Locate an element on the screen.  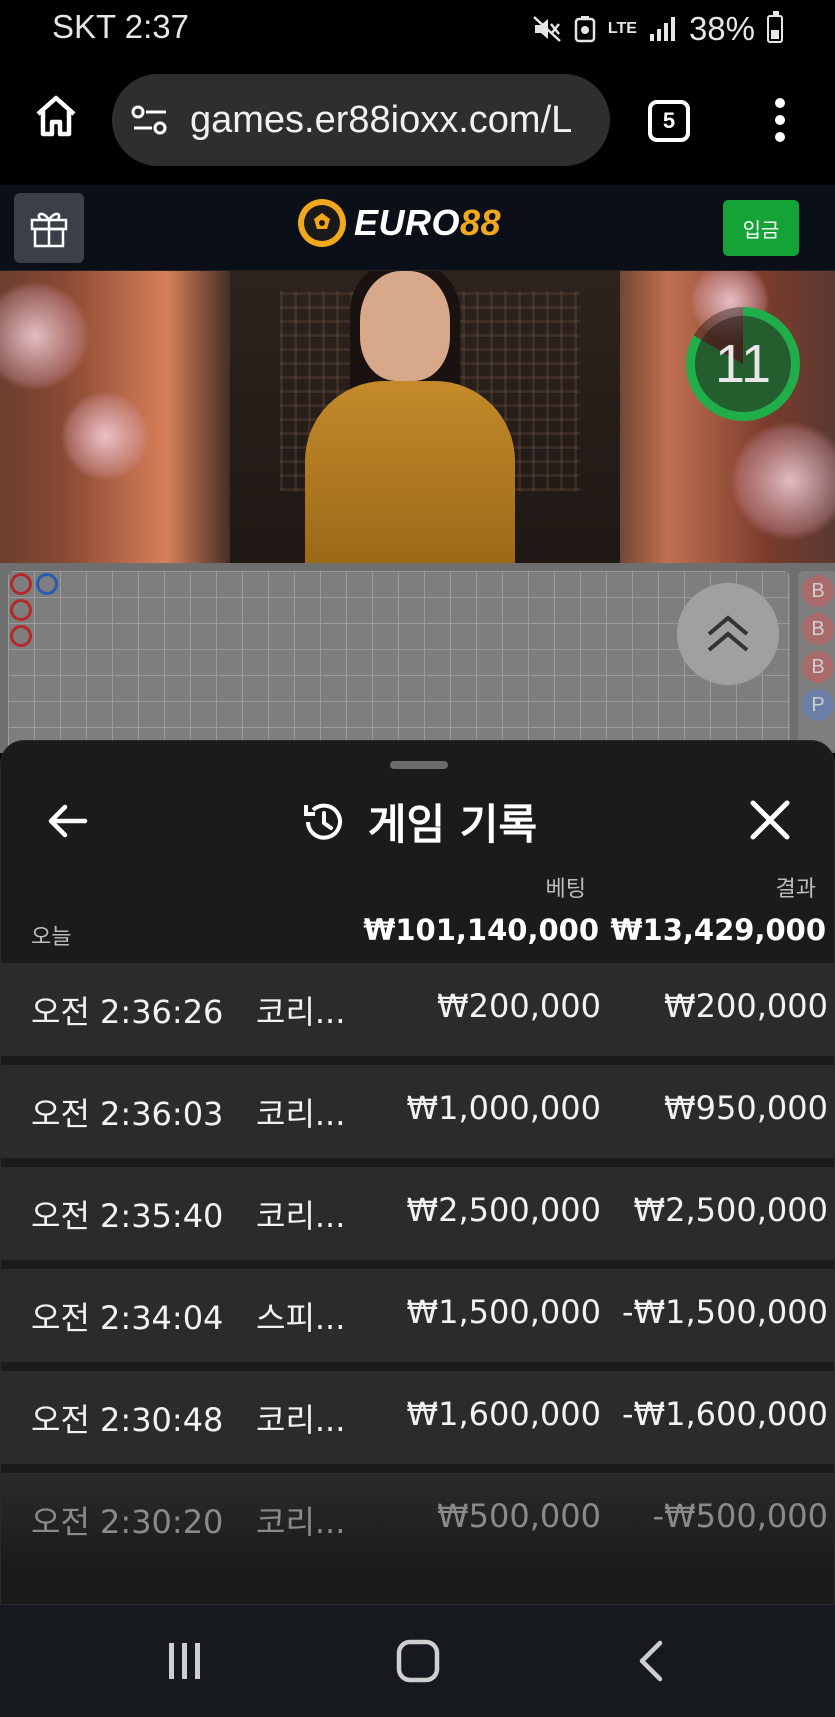
dealer-body is located at coordinates (410, 472).